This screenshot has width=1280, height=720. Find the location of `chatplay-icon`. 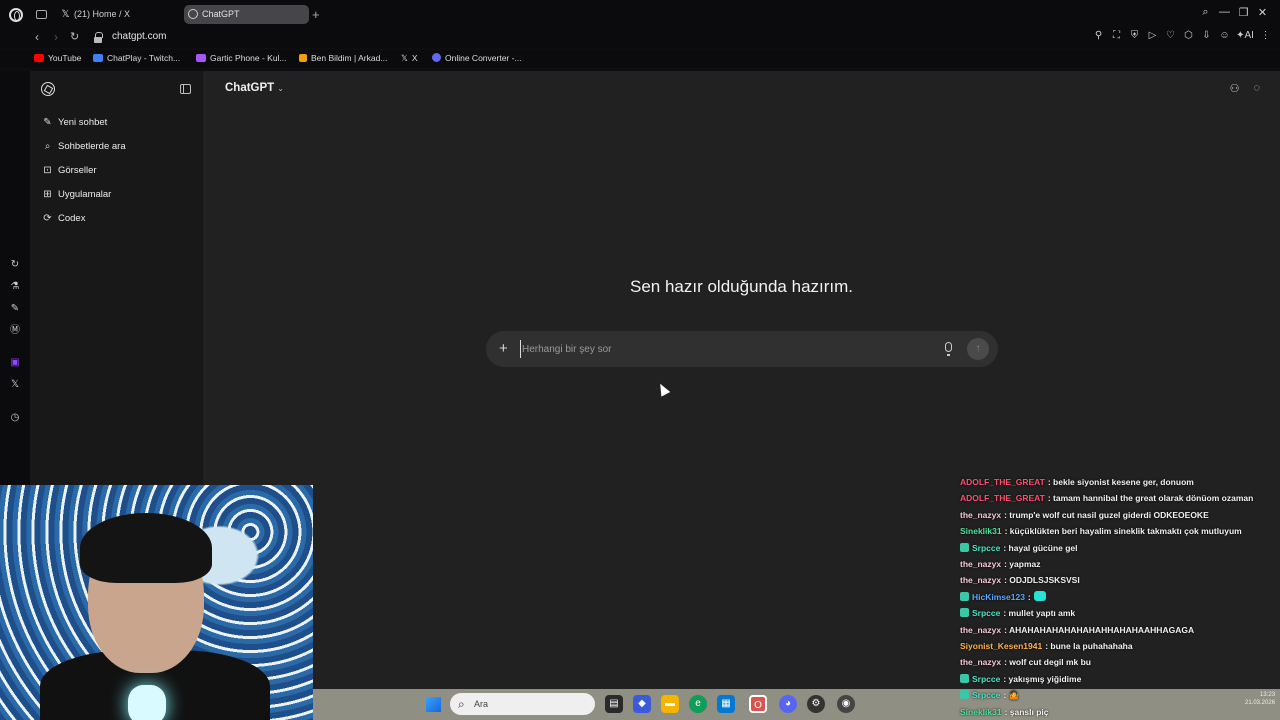

chatplay-icon is located at coordinates (98, 58).